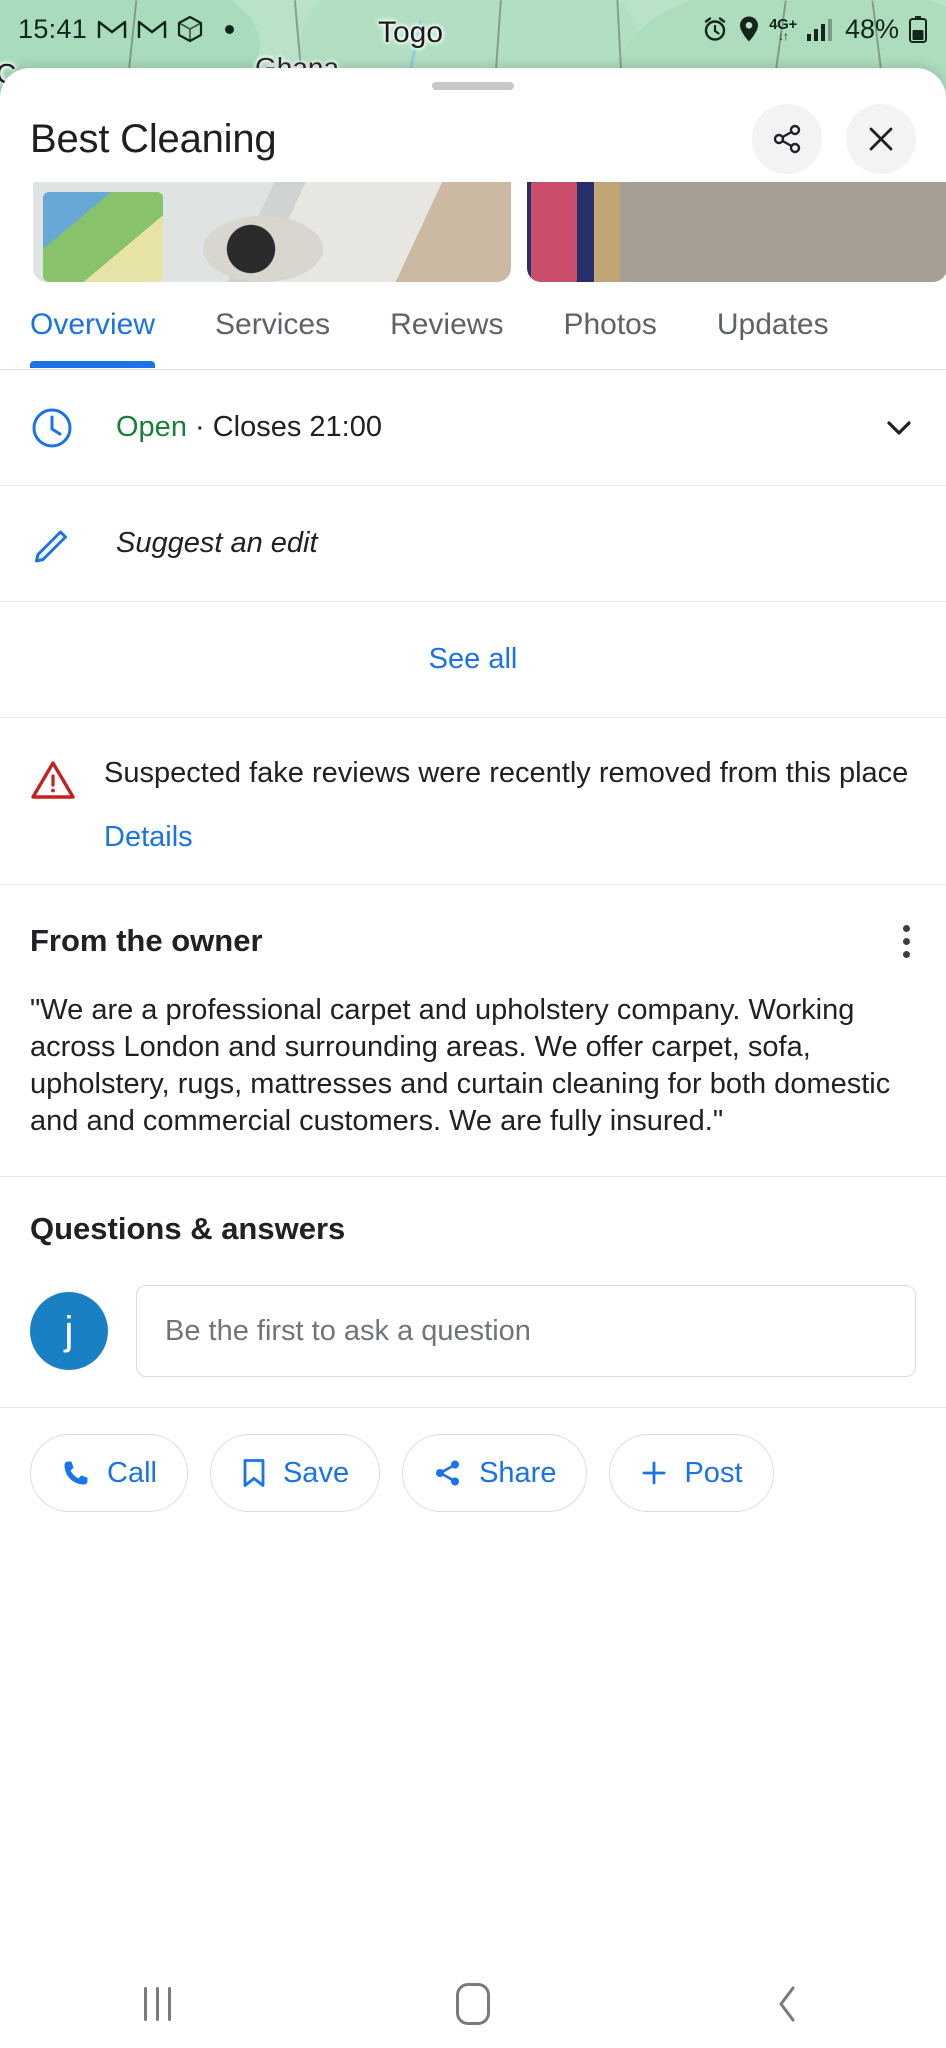 The image size is (946, 2048). Describe the element at coordinates (918, 29) in the screenshot. I see `battery-icon` at that location.